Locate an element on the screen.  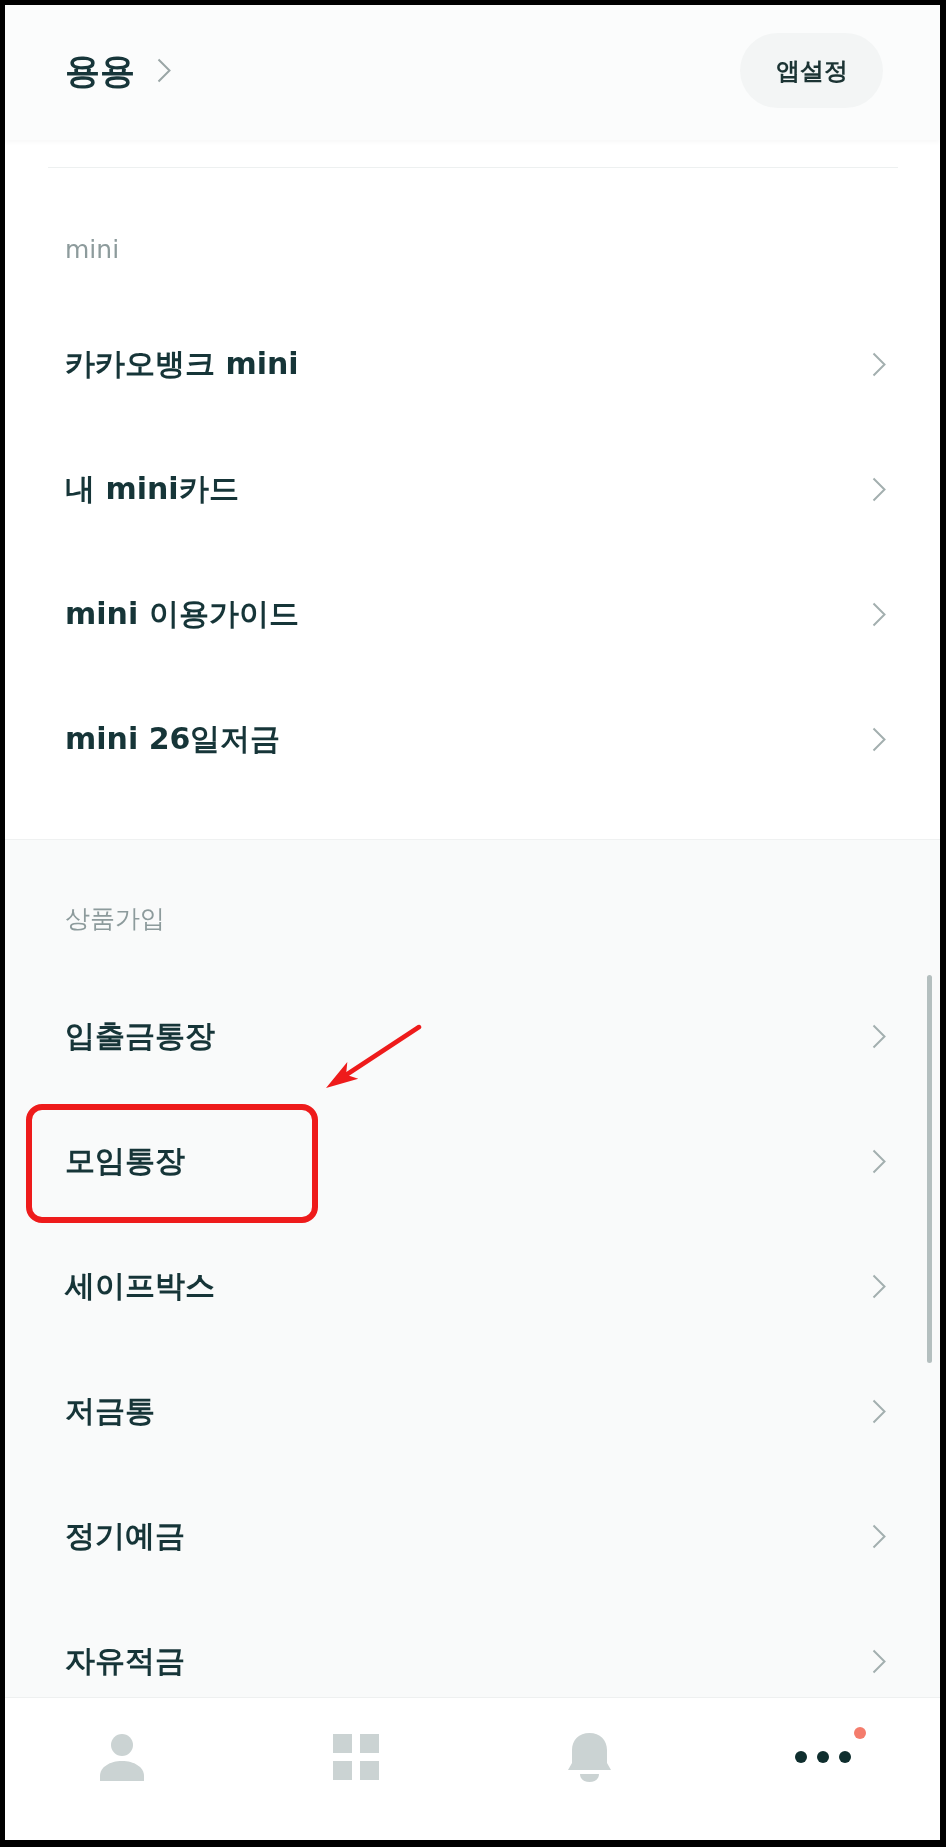
grid-icon is located at coordinates (355, 1757).